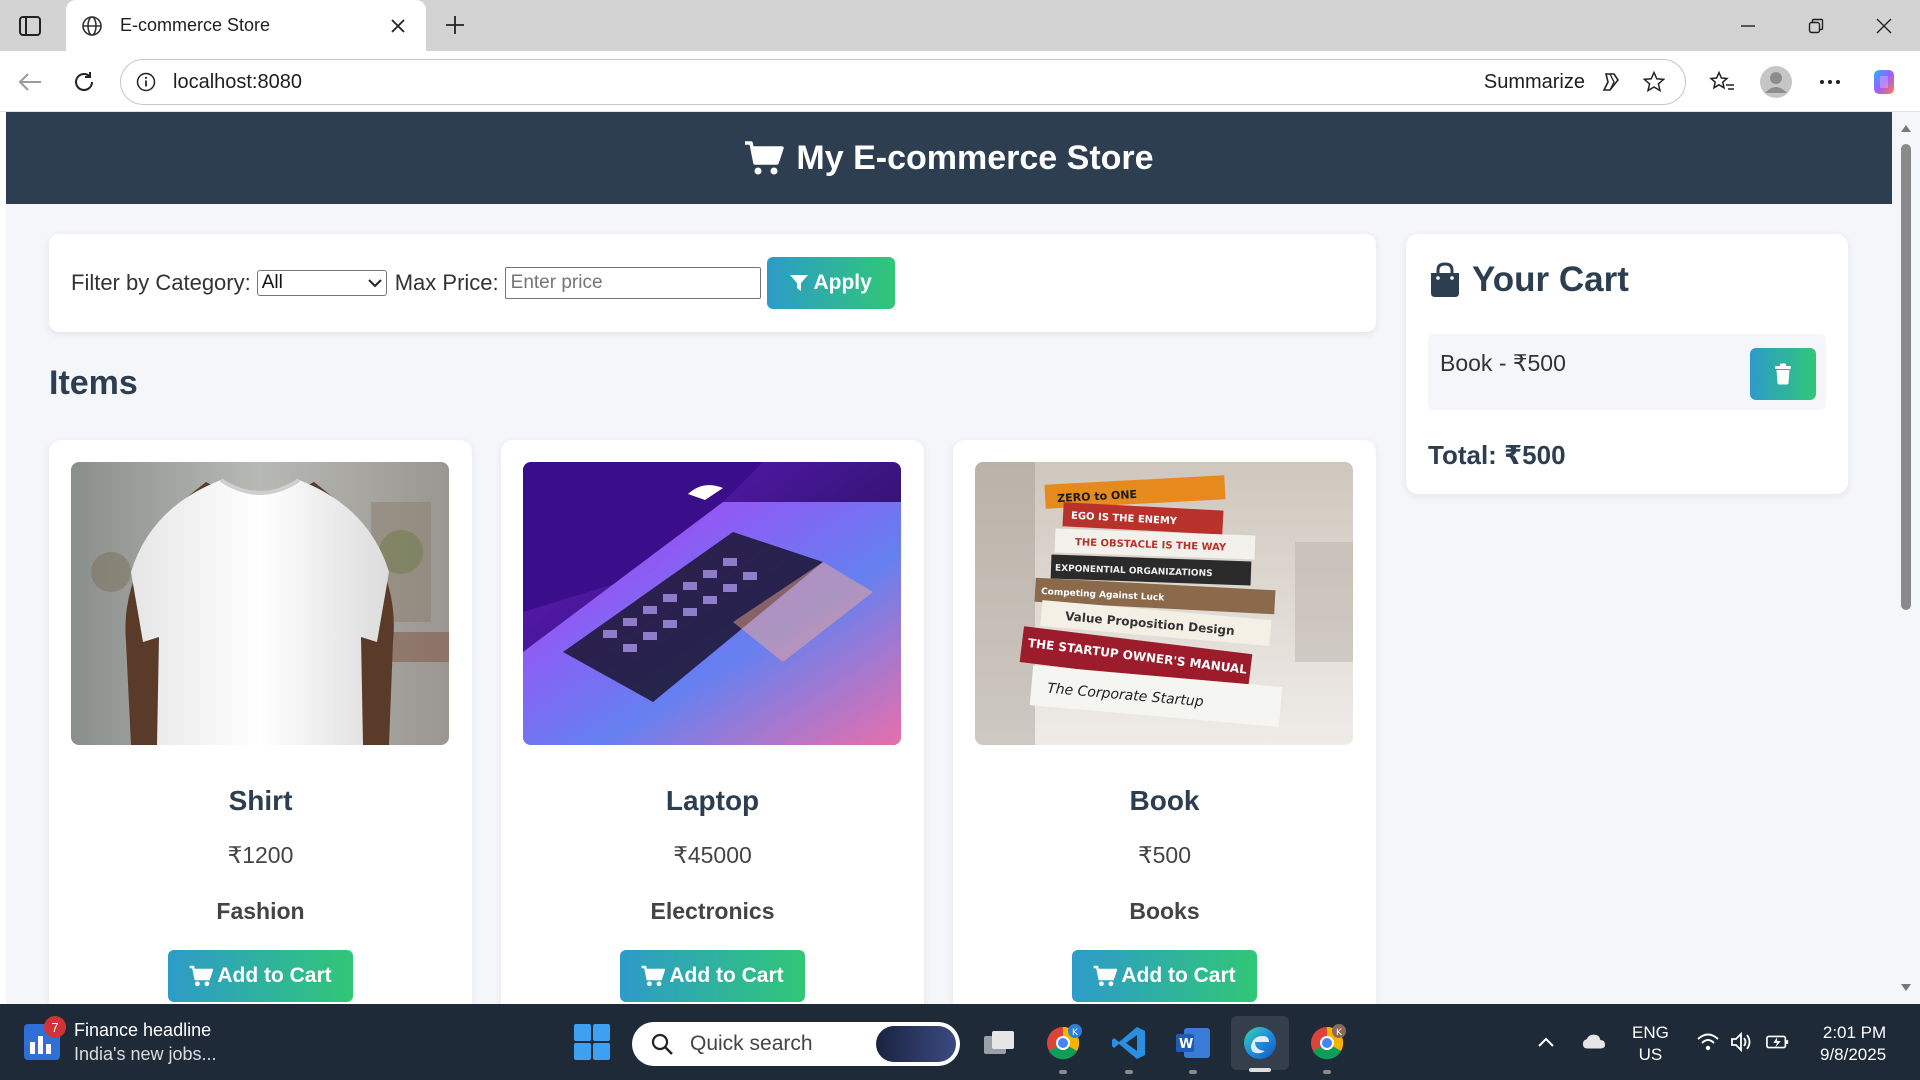  Describe the element at coordinates (146, 82) in the screenshot. I see `info-icon` at that location.